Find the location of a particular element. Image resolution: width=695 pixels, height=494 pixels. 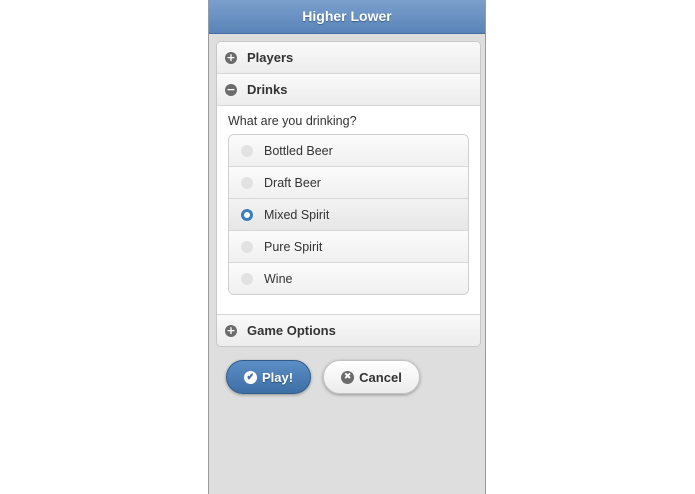

cancel-button-label: Cancel is located at coordinates (380, 377).